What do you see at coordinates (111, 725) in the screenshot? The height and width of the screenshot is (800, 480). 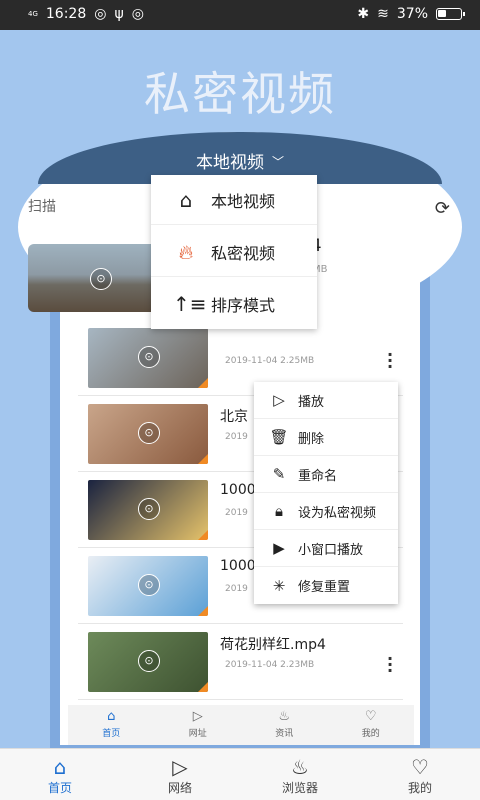 I see `inner-tab-home: ⌂ 首页` at bounding box center [111, 725].